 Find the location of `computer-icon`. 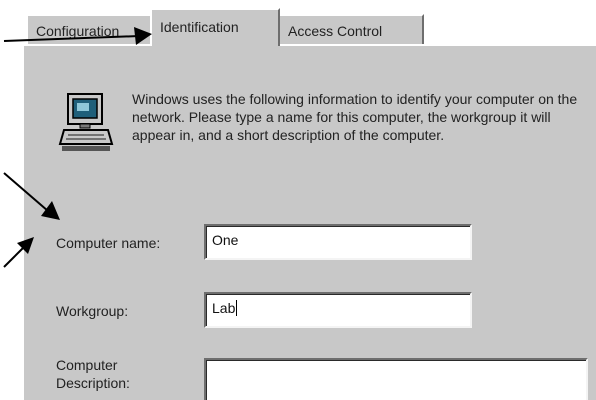

computer-icon is located at coordinates (86, 122).